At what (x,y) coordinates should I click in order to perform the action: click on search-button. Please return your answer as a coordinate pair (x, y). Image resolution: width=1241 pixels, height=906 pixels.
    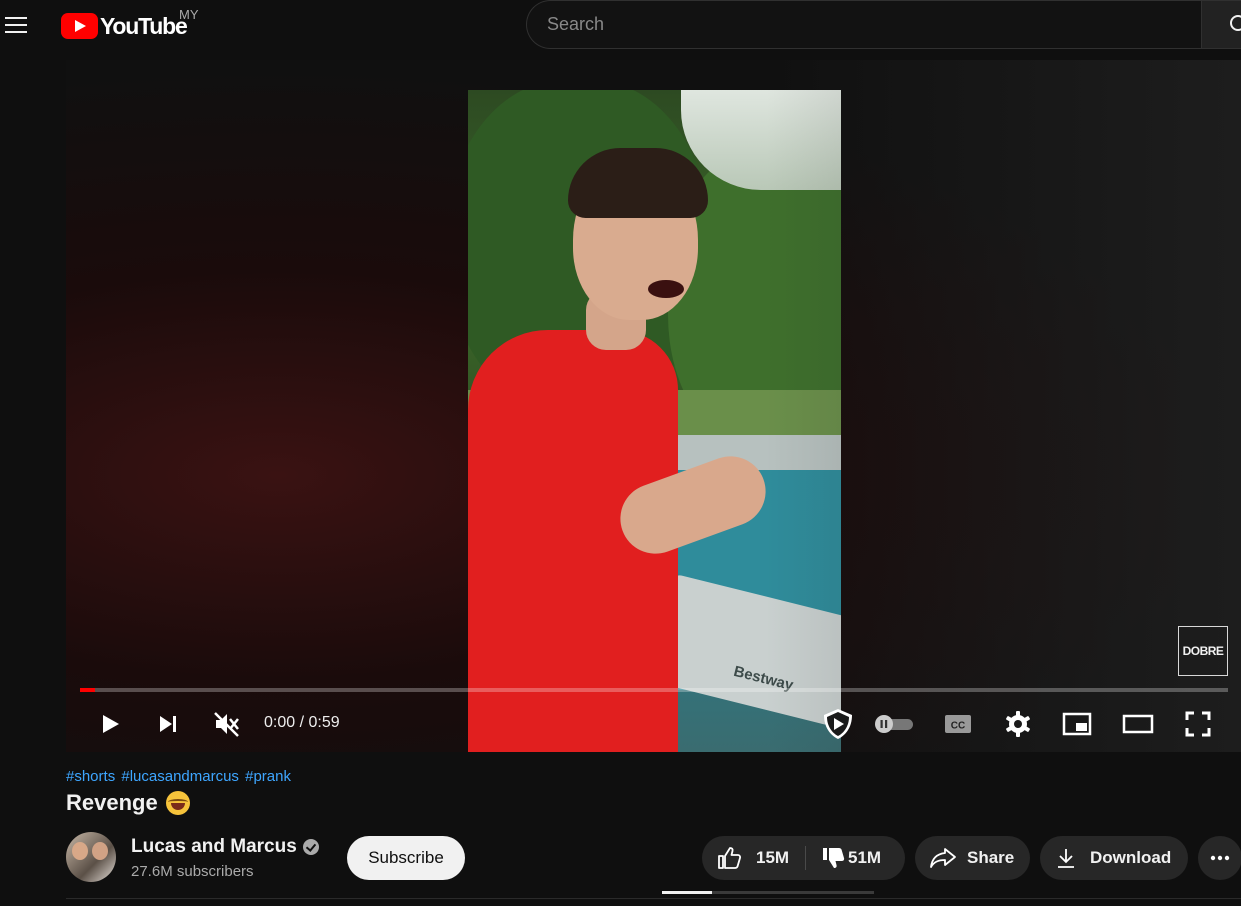
    Looking at the image, I should click on (1221, 24).